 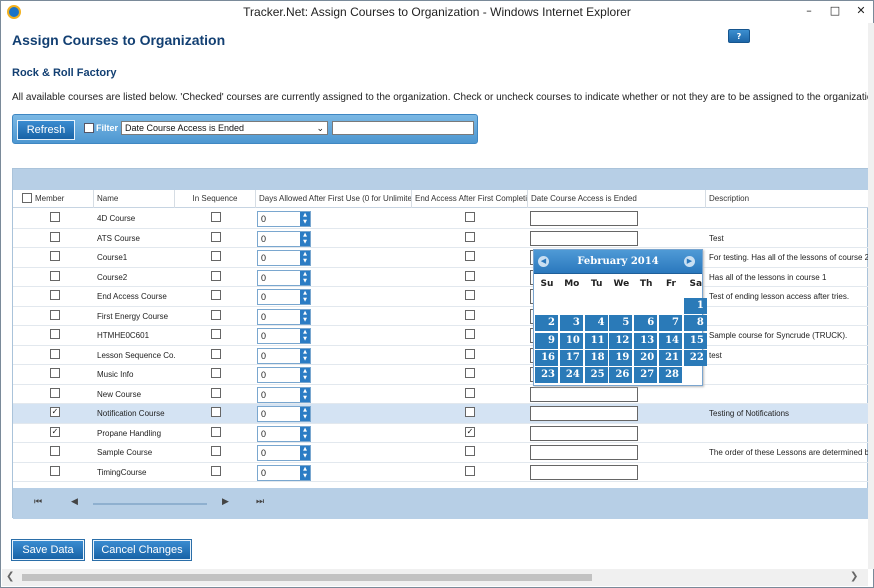 What do you see at coordinates (646, 323) in the screenshot?
I see `calendar-day: 6` at bounding box center [646, 323].